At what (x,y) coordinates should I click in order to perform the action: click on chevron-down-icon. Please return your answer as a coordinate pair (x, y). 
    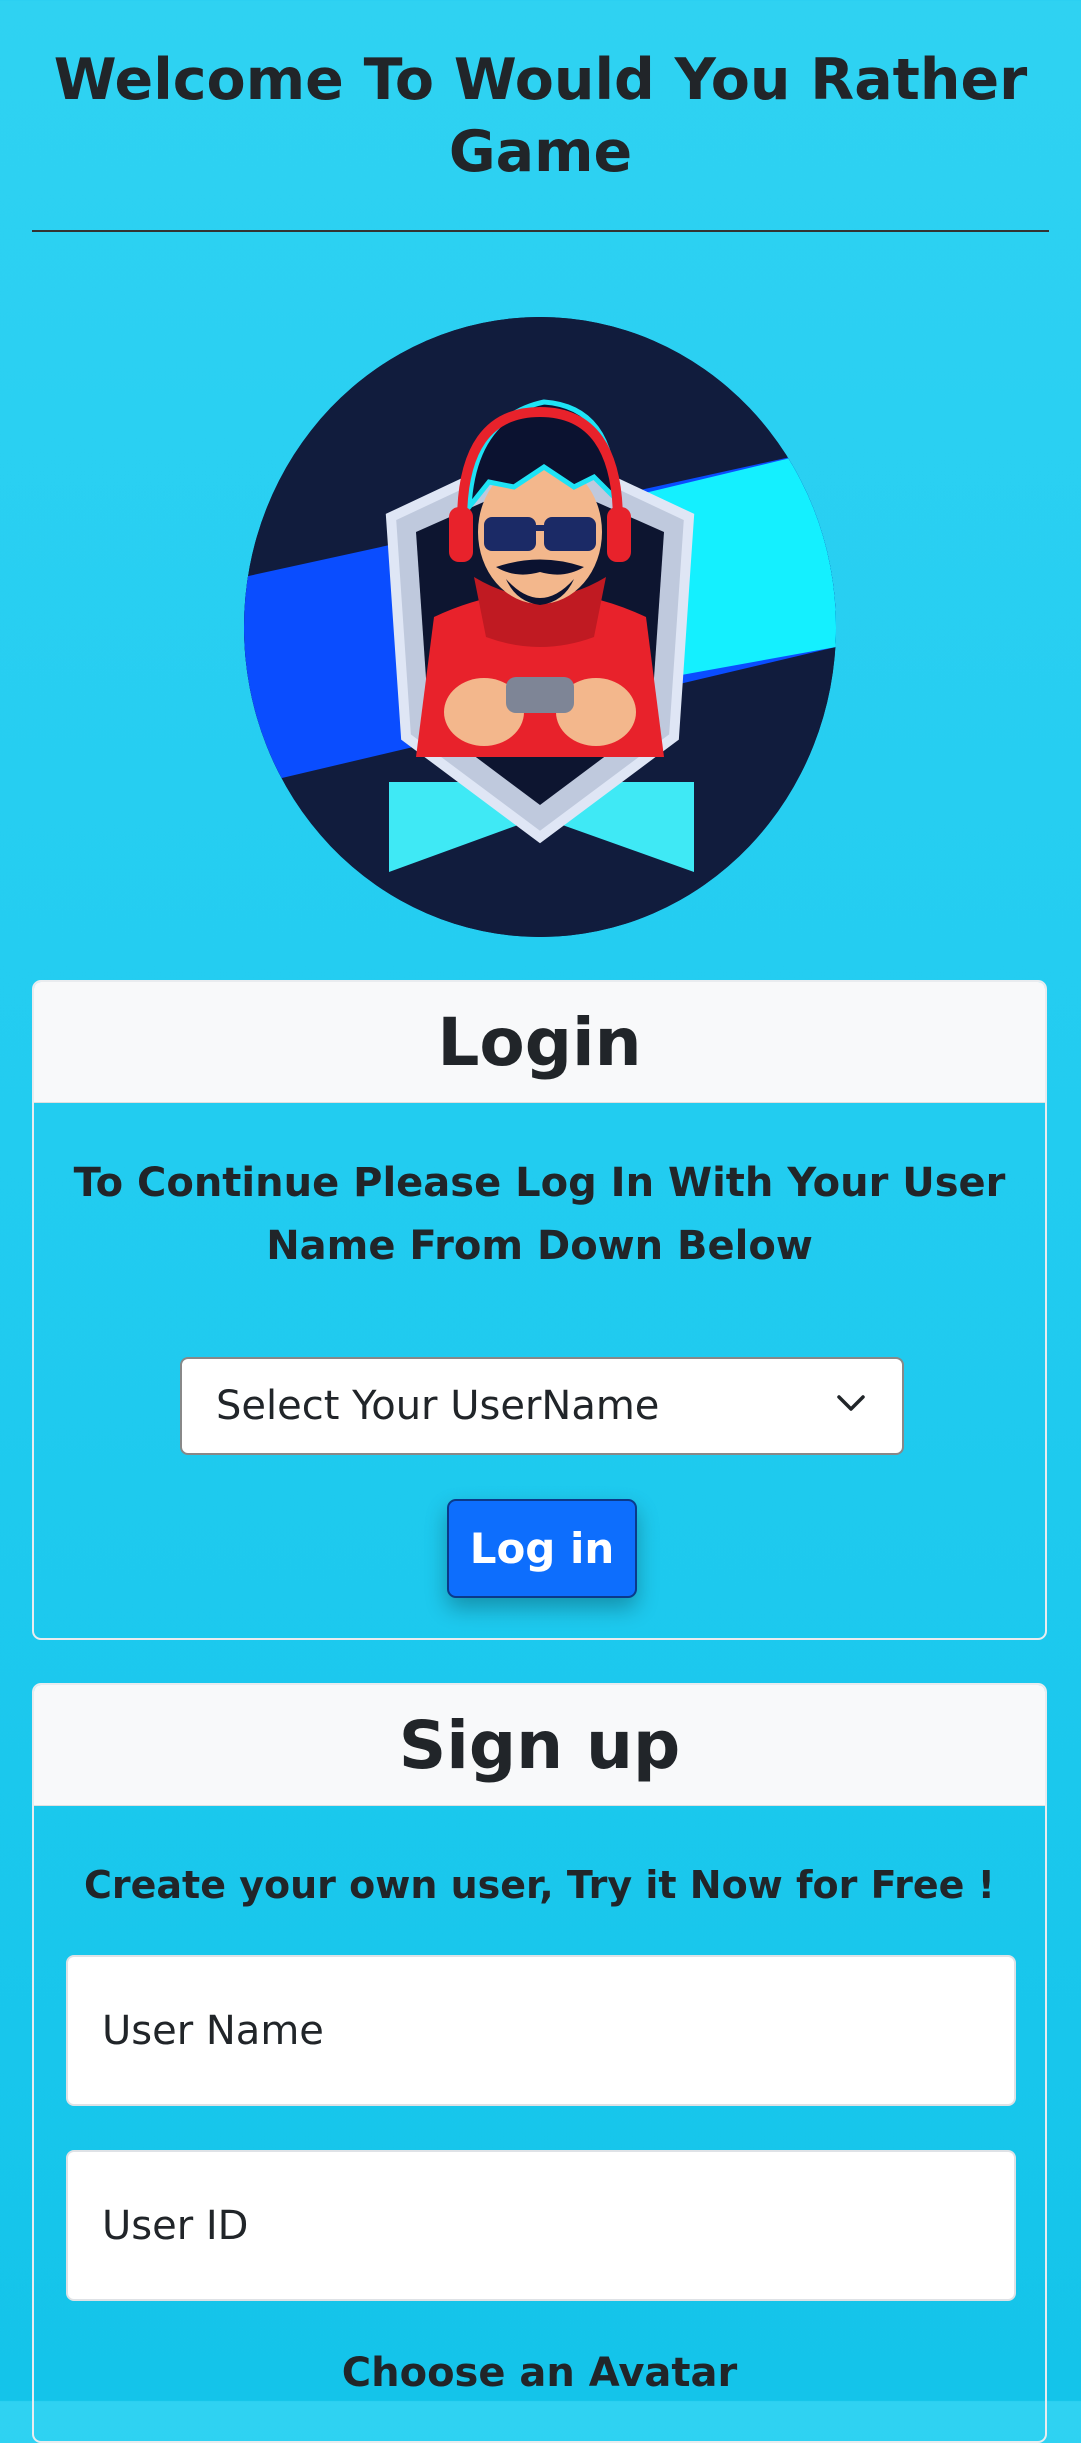
    Looking at the image, I should click on (851, 1403).